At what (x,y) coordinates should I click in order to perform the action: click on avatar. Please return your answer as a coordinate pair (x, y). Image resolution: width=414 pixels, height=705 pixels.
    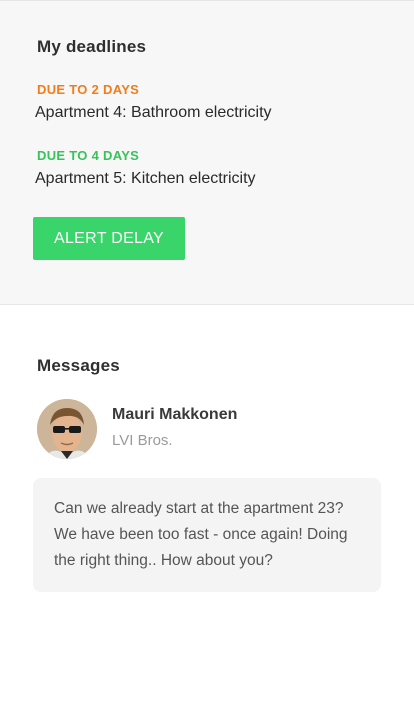
    Looking at the image, I should click on (67, 429).